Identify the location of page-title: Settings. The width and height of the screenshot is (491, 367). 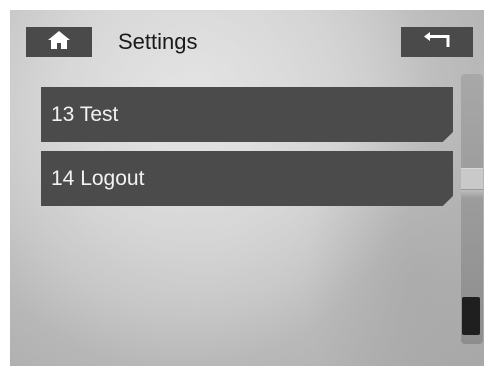
(158, 41).